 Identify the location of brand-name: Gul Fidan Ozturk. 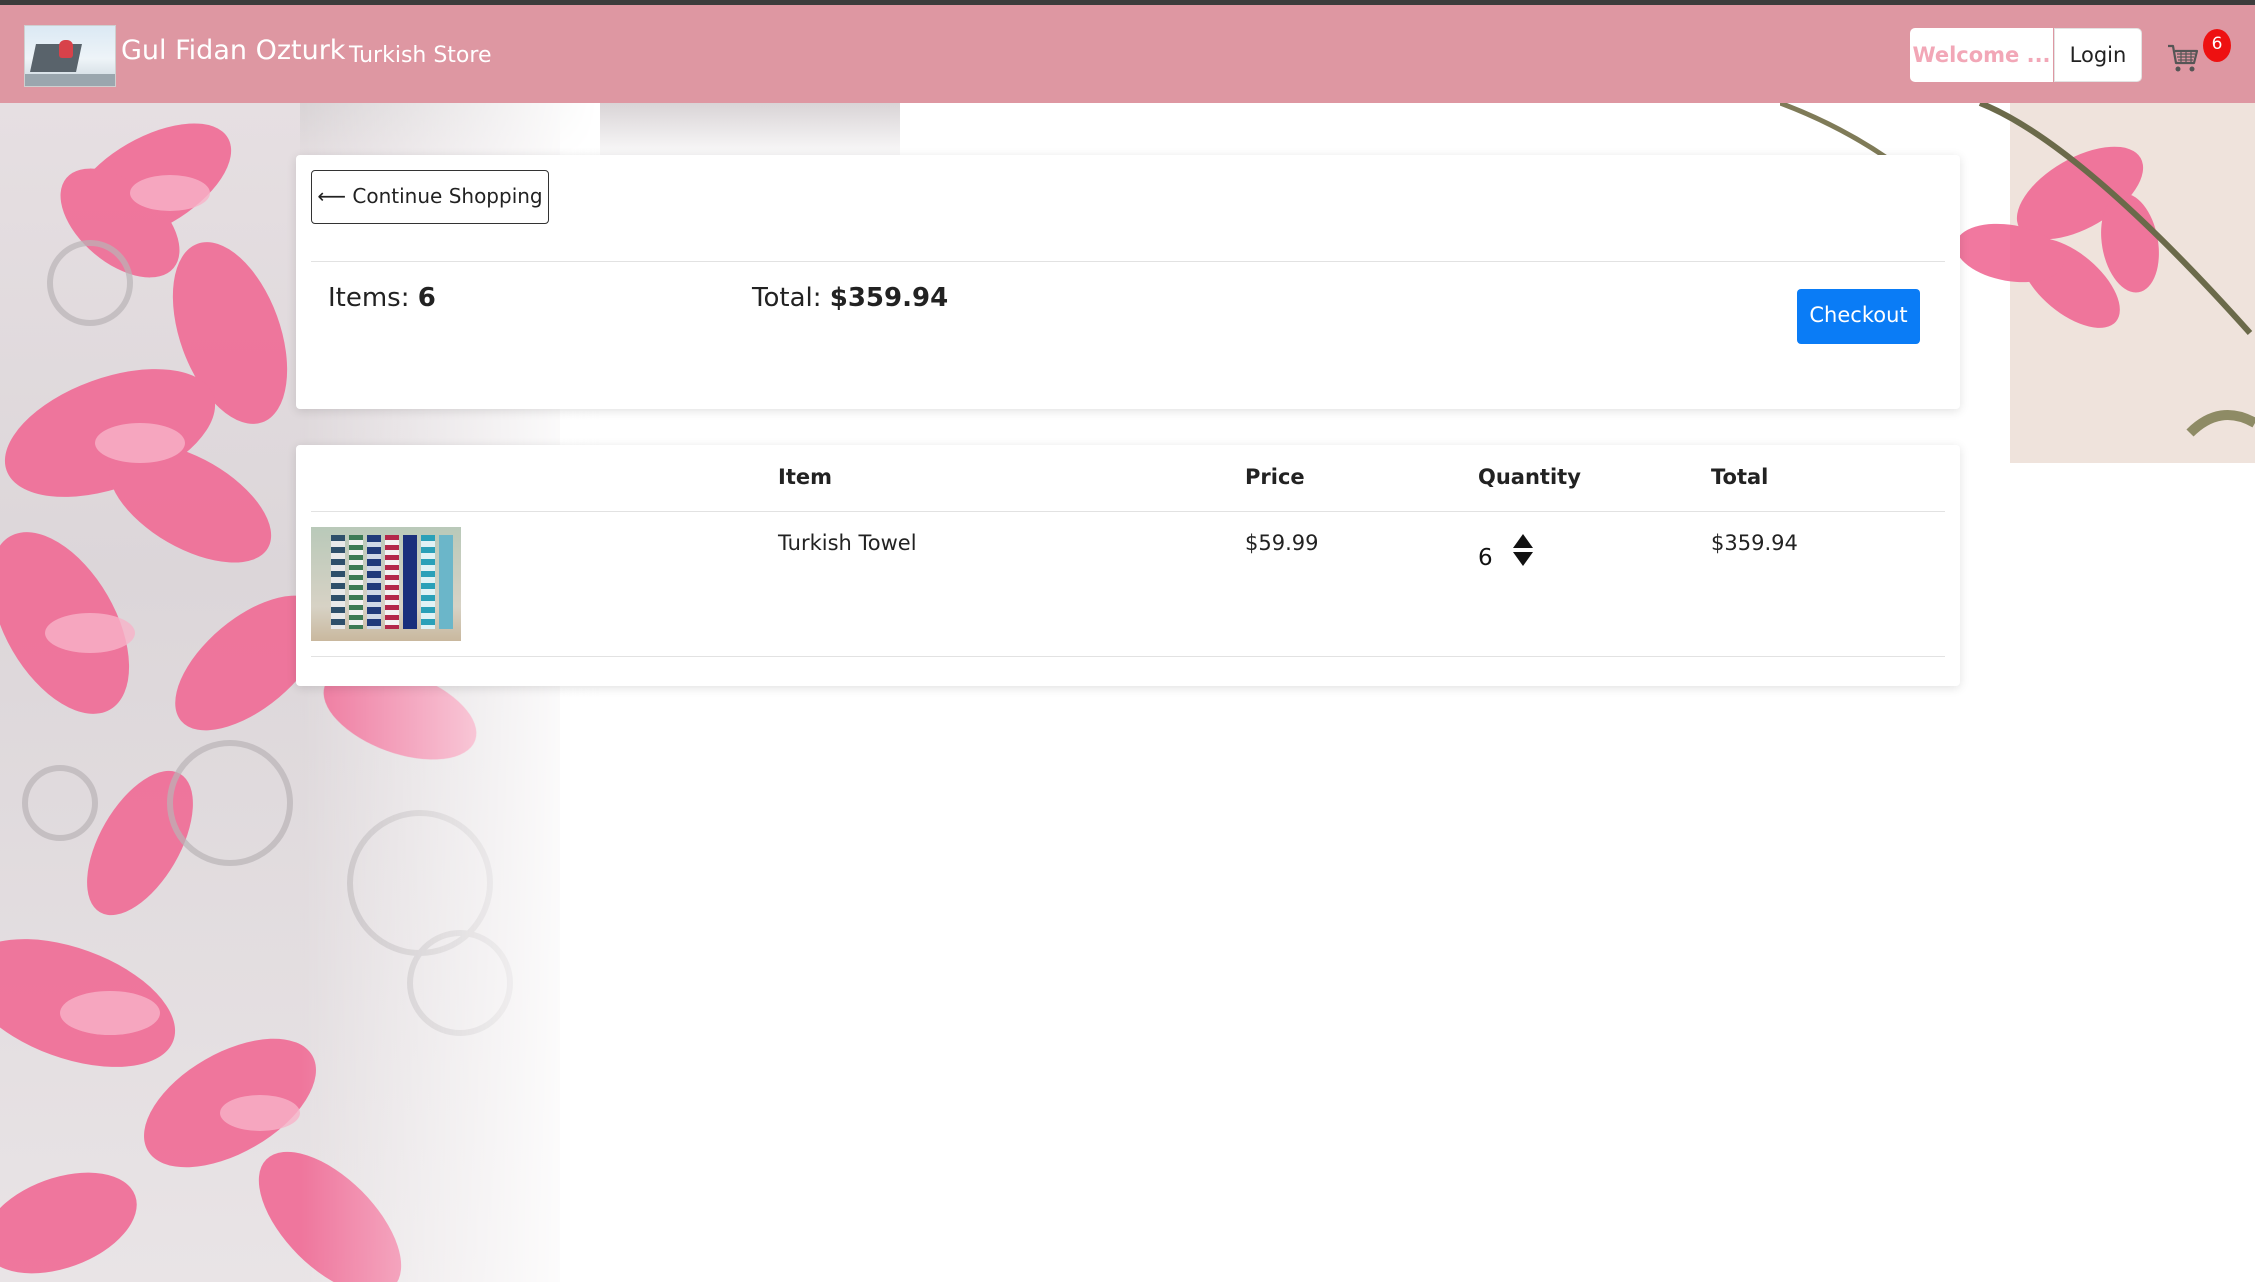
(233, 50).